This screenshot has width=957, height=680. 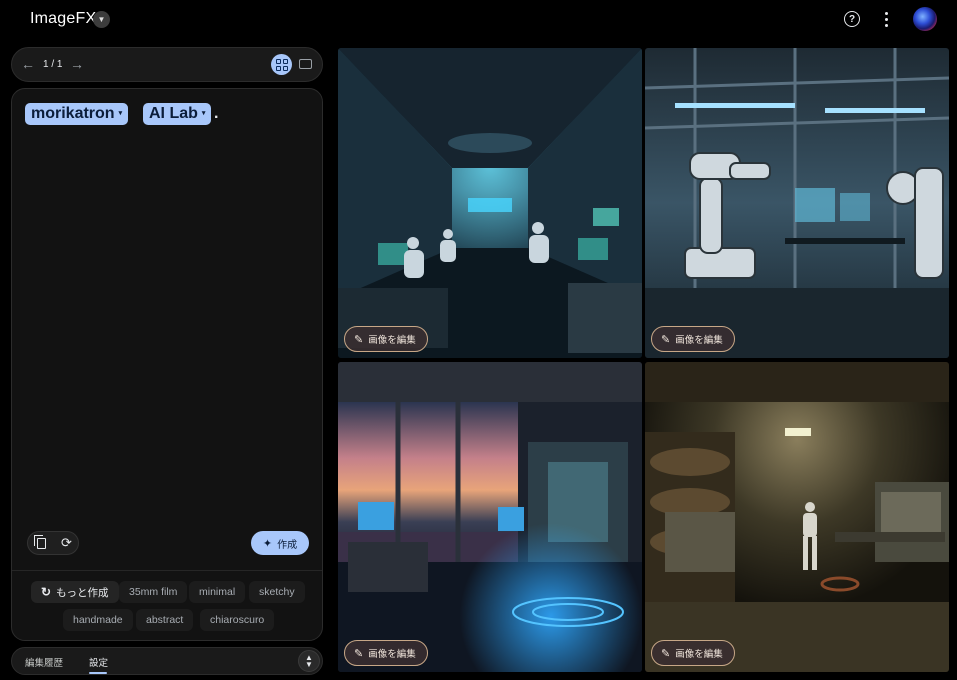 I want to click on generated-image-4: ✎ 画像を編集, so click(x=797, y=517).